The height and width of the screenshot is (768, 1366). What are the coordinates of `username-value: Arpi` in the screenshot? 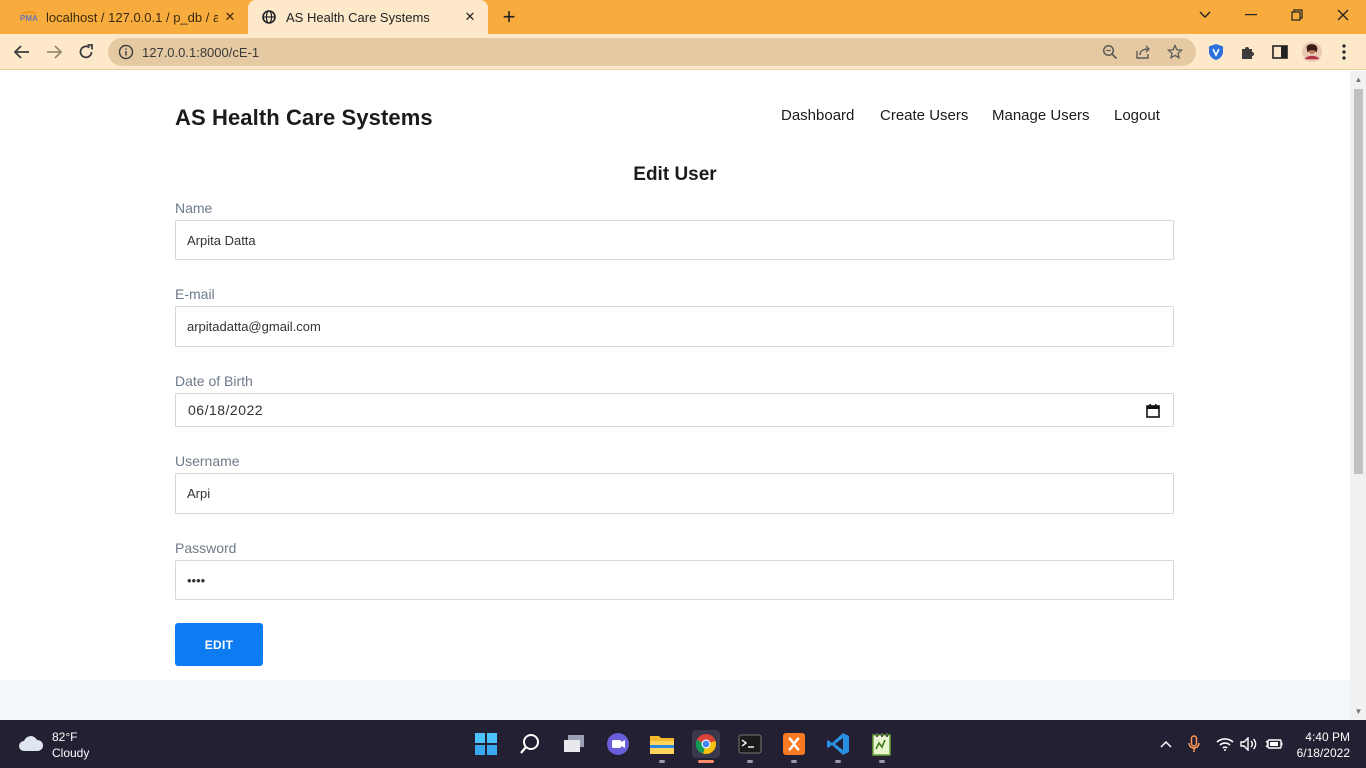 It's located at (199, 493).